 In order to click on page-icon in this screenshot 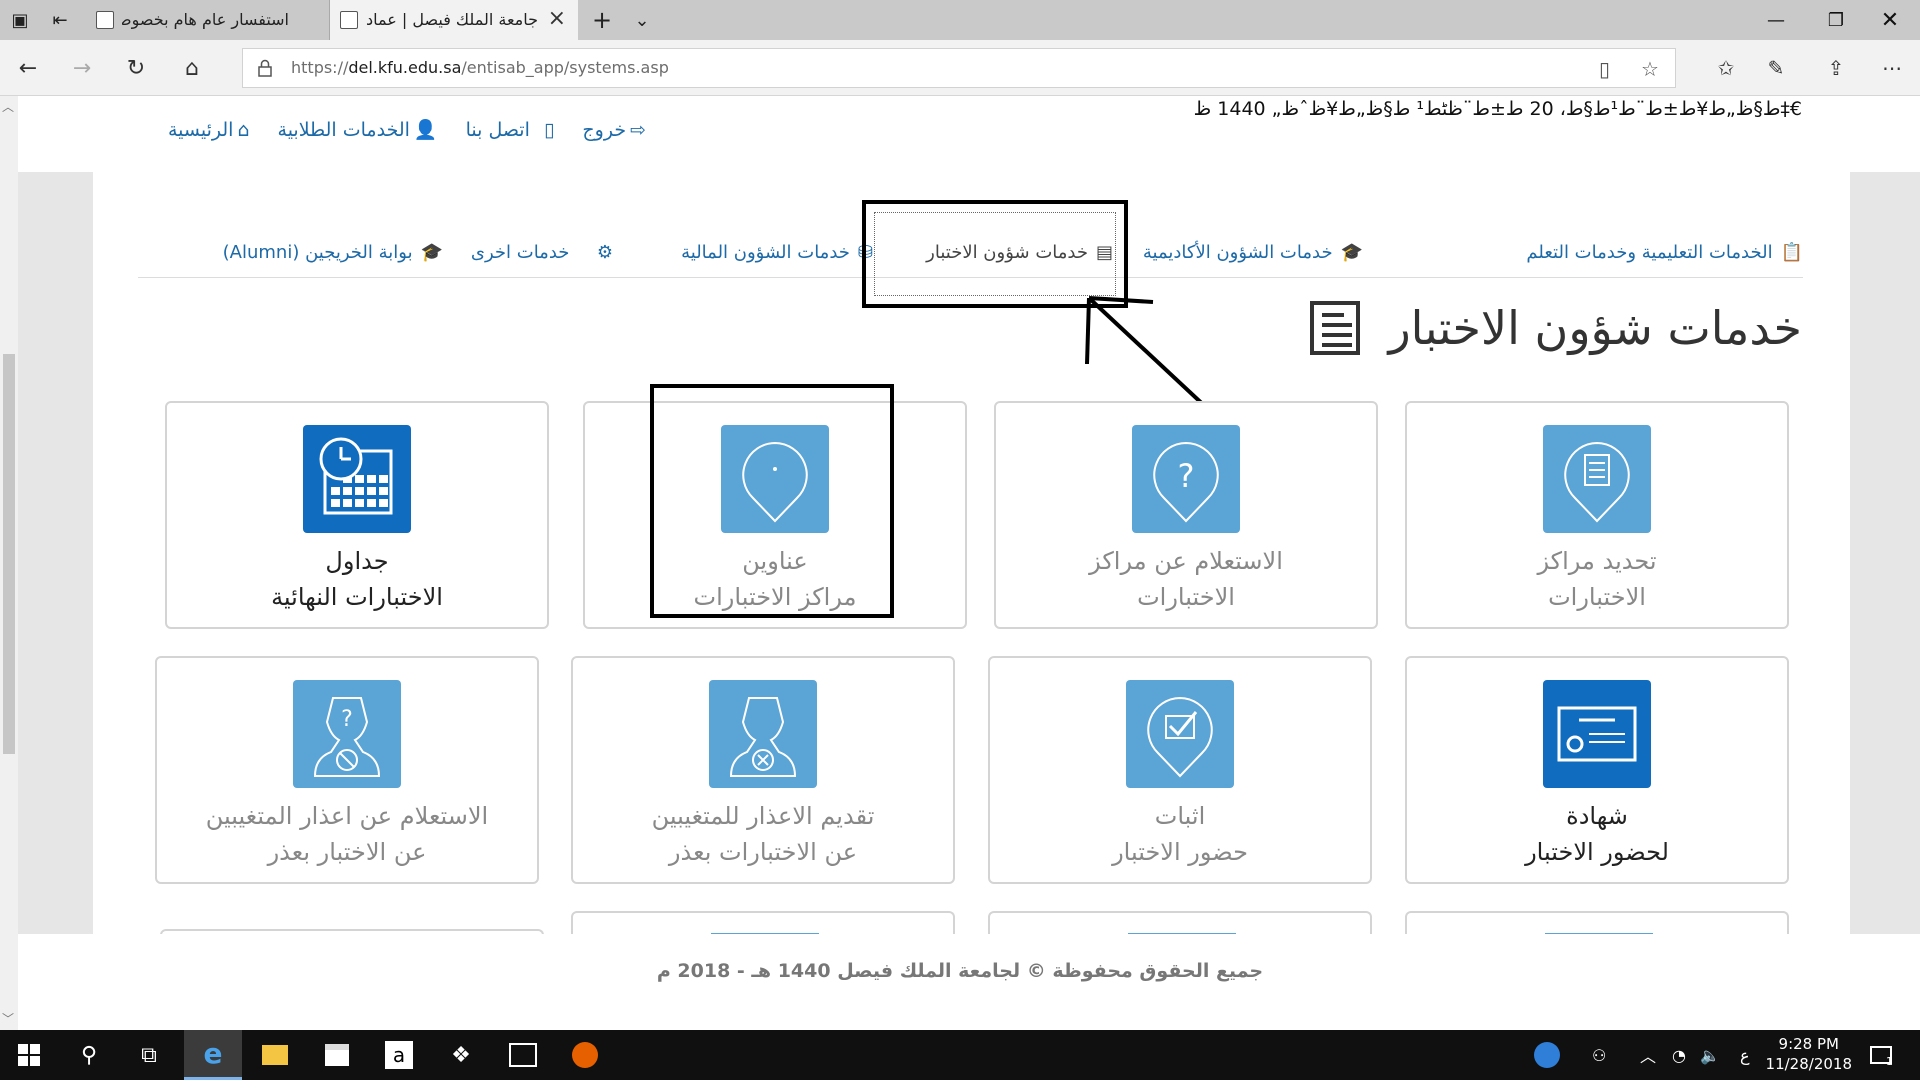, I will do `click(105, 20)`.